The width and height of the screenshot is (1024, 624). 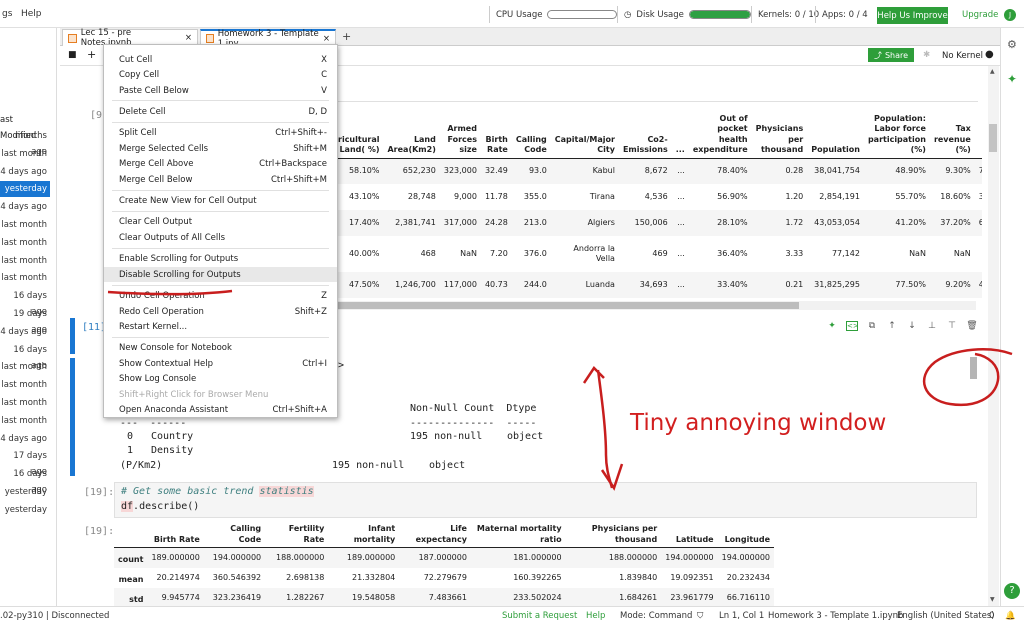 I want to click on row-label: count, so click(x=131, y=559).